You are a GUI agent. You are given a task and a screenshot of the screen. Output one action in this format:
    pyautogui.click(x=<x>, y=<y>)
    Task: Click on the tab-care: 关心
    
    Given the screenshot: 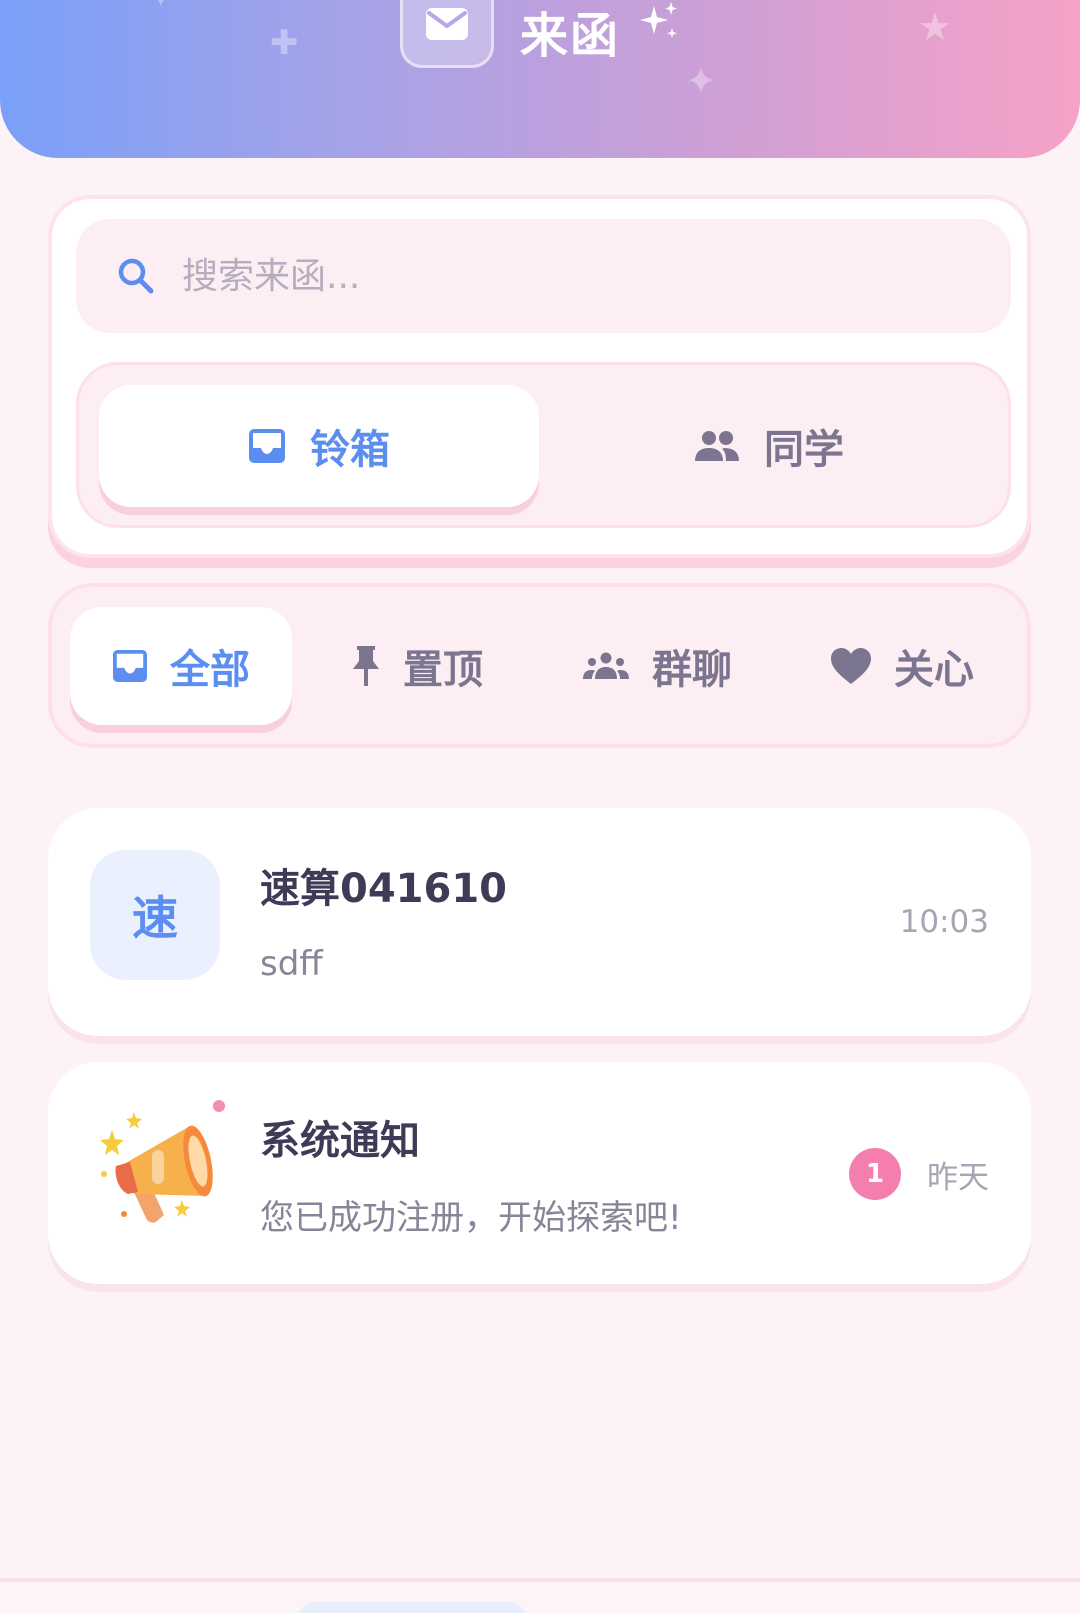 What is the action you would take?
    pyautogui.click(x=902, y=666)
    